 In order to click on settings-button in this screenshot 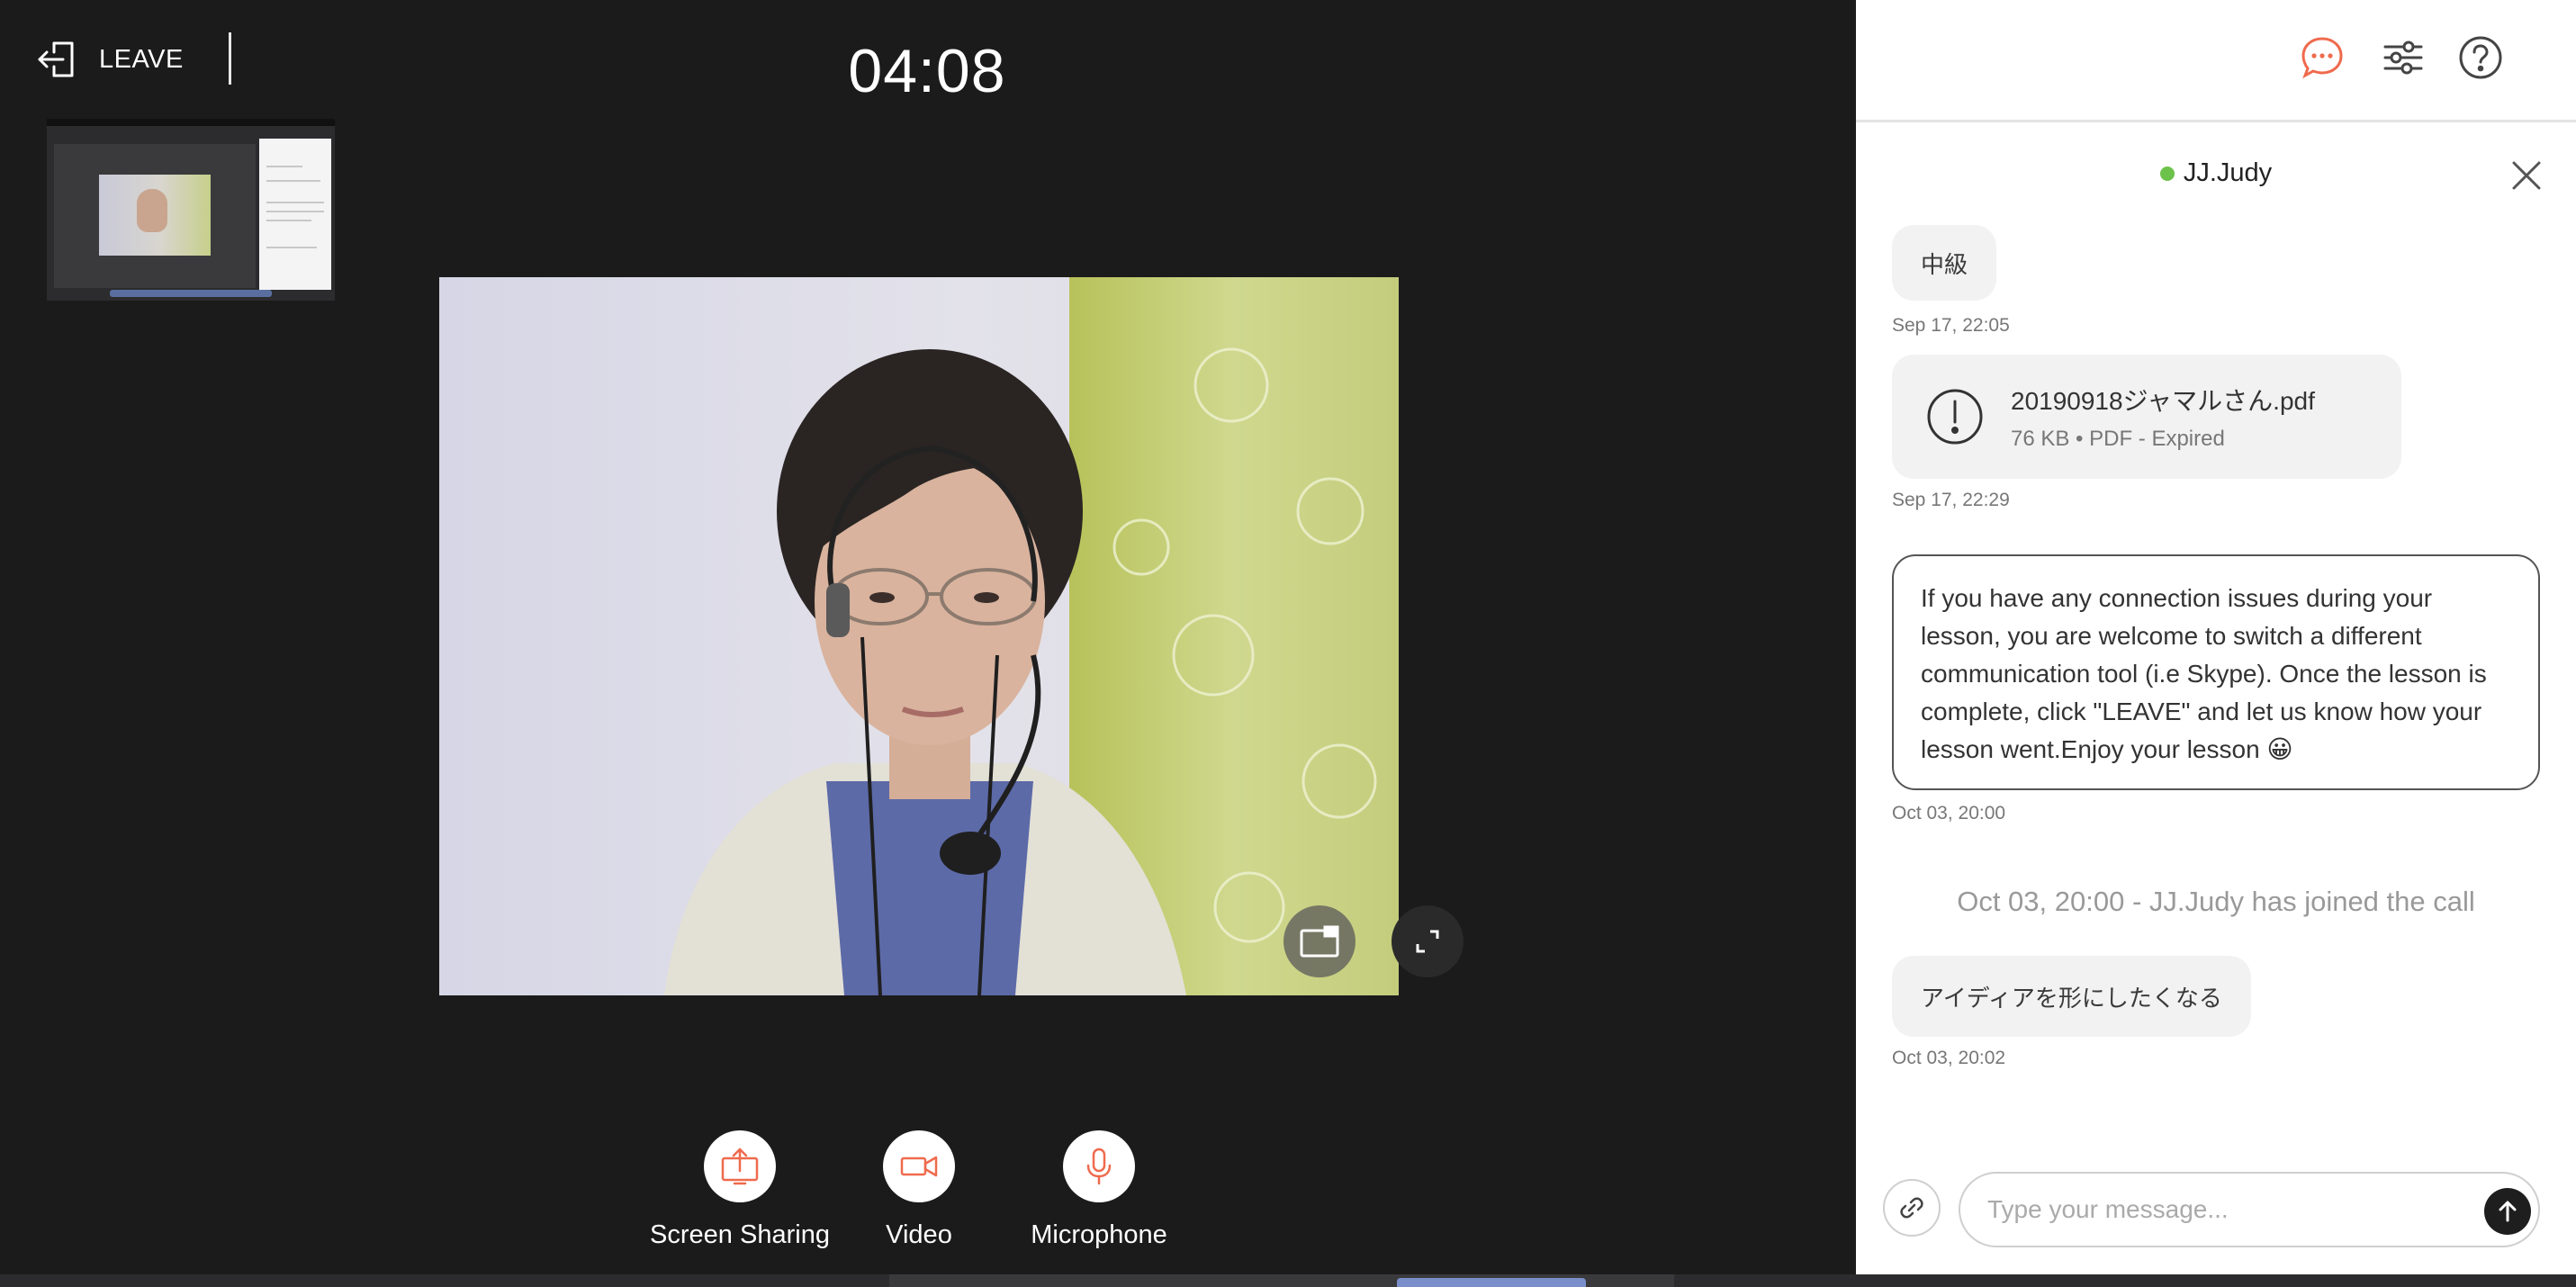, I will do `click(2403, 58)`.